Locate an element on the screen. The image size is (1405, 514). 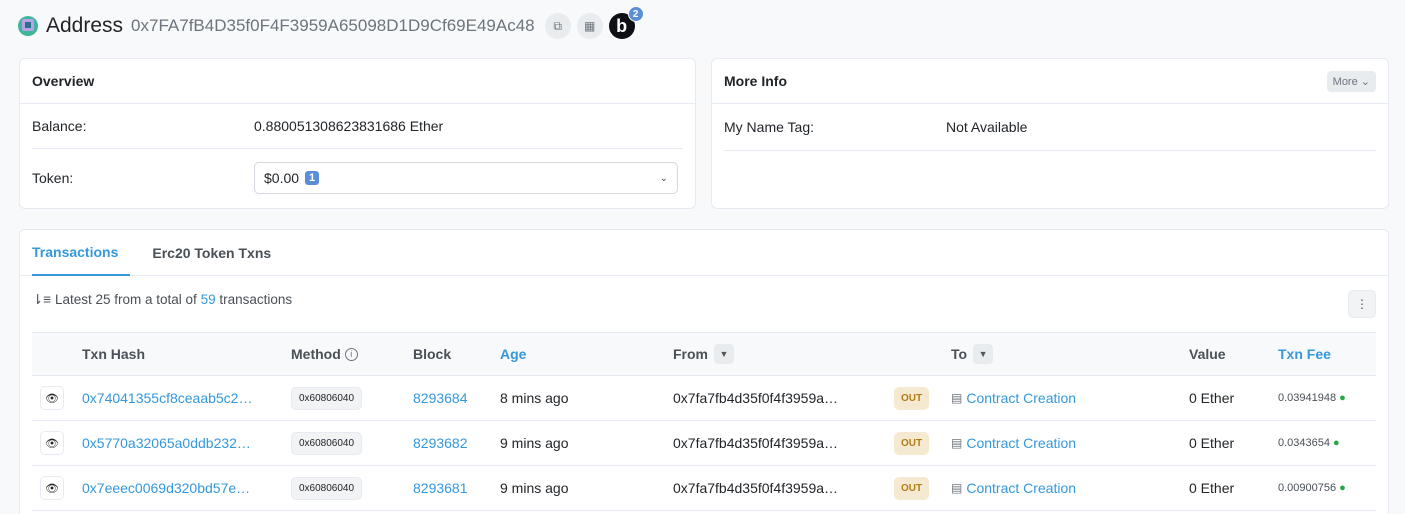
more-button: More ⌄ is located at coordinates (1351, 81).